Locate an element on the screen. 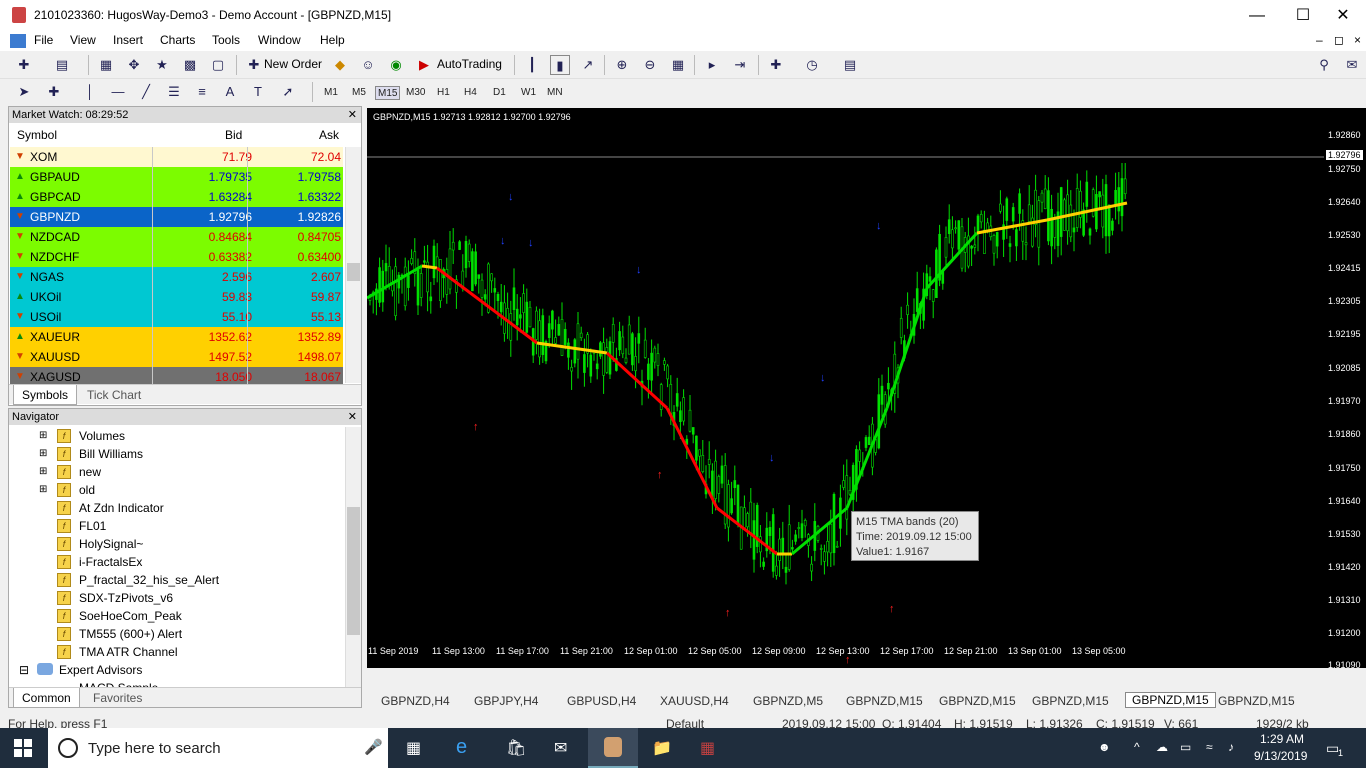 The height and width of the screenshot is (768, 1366). column-symbol: Symbol is located at coordinates (37, 135).